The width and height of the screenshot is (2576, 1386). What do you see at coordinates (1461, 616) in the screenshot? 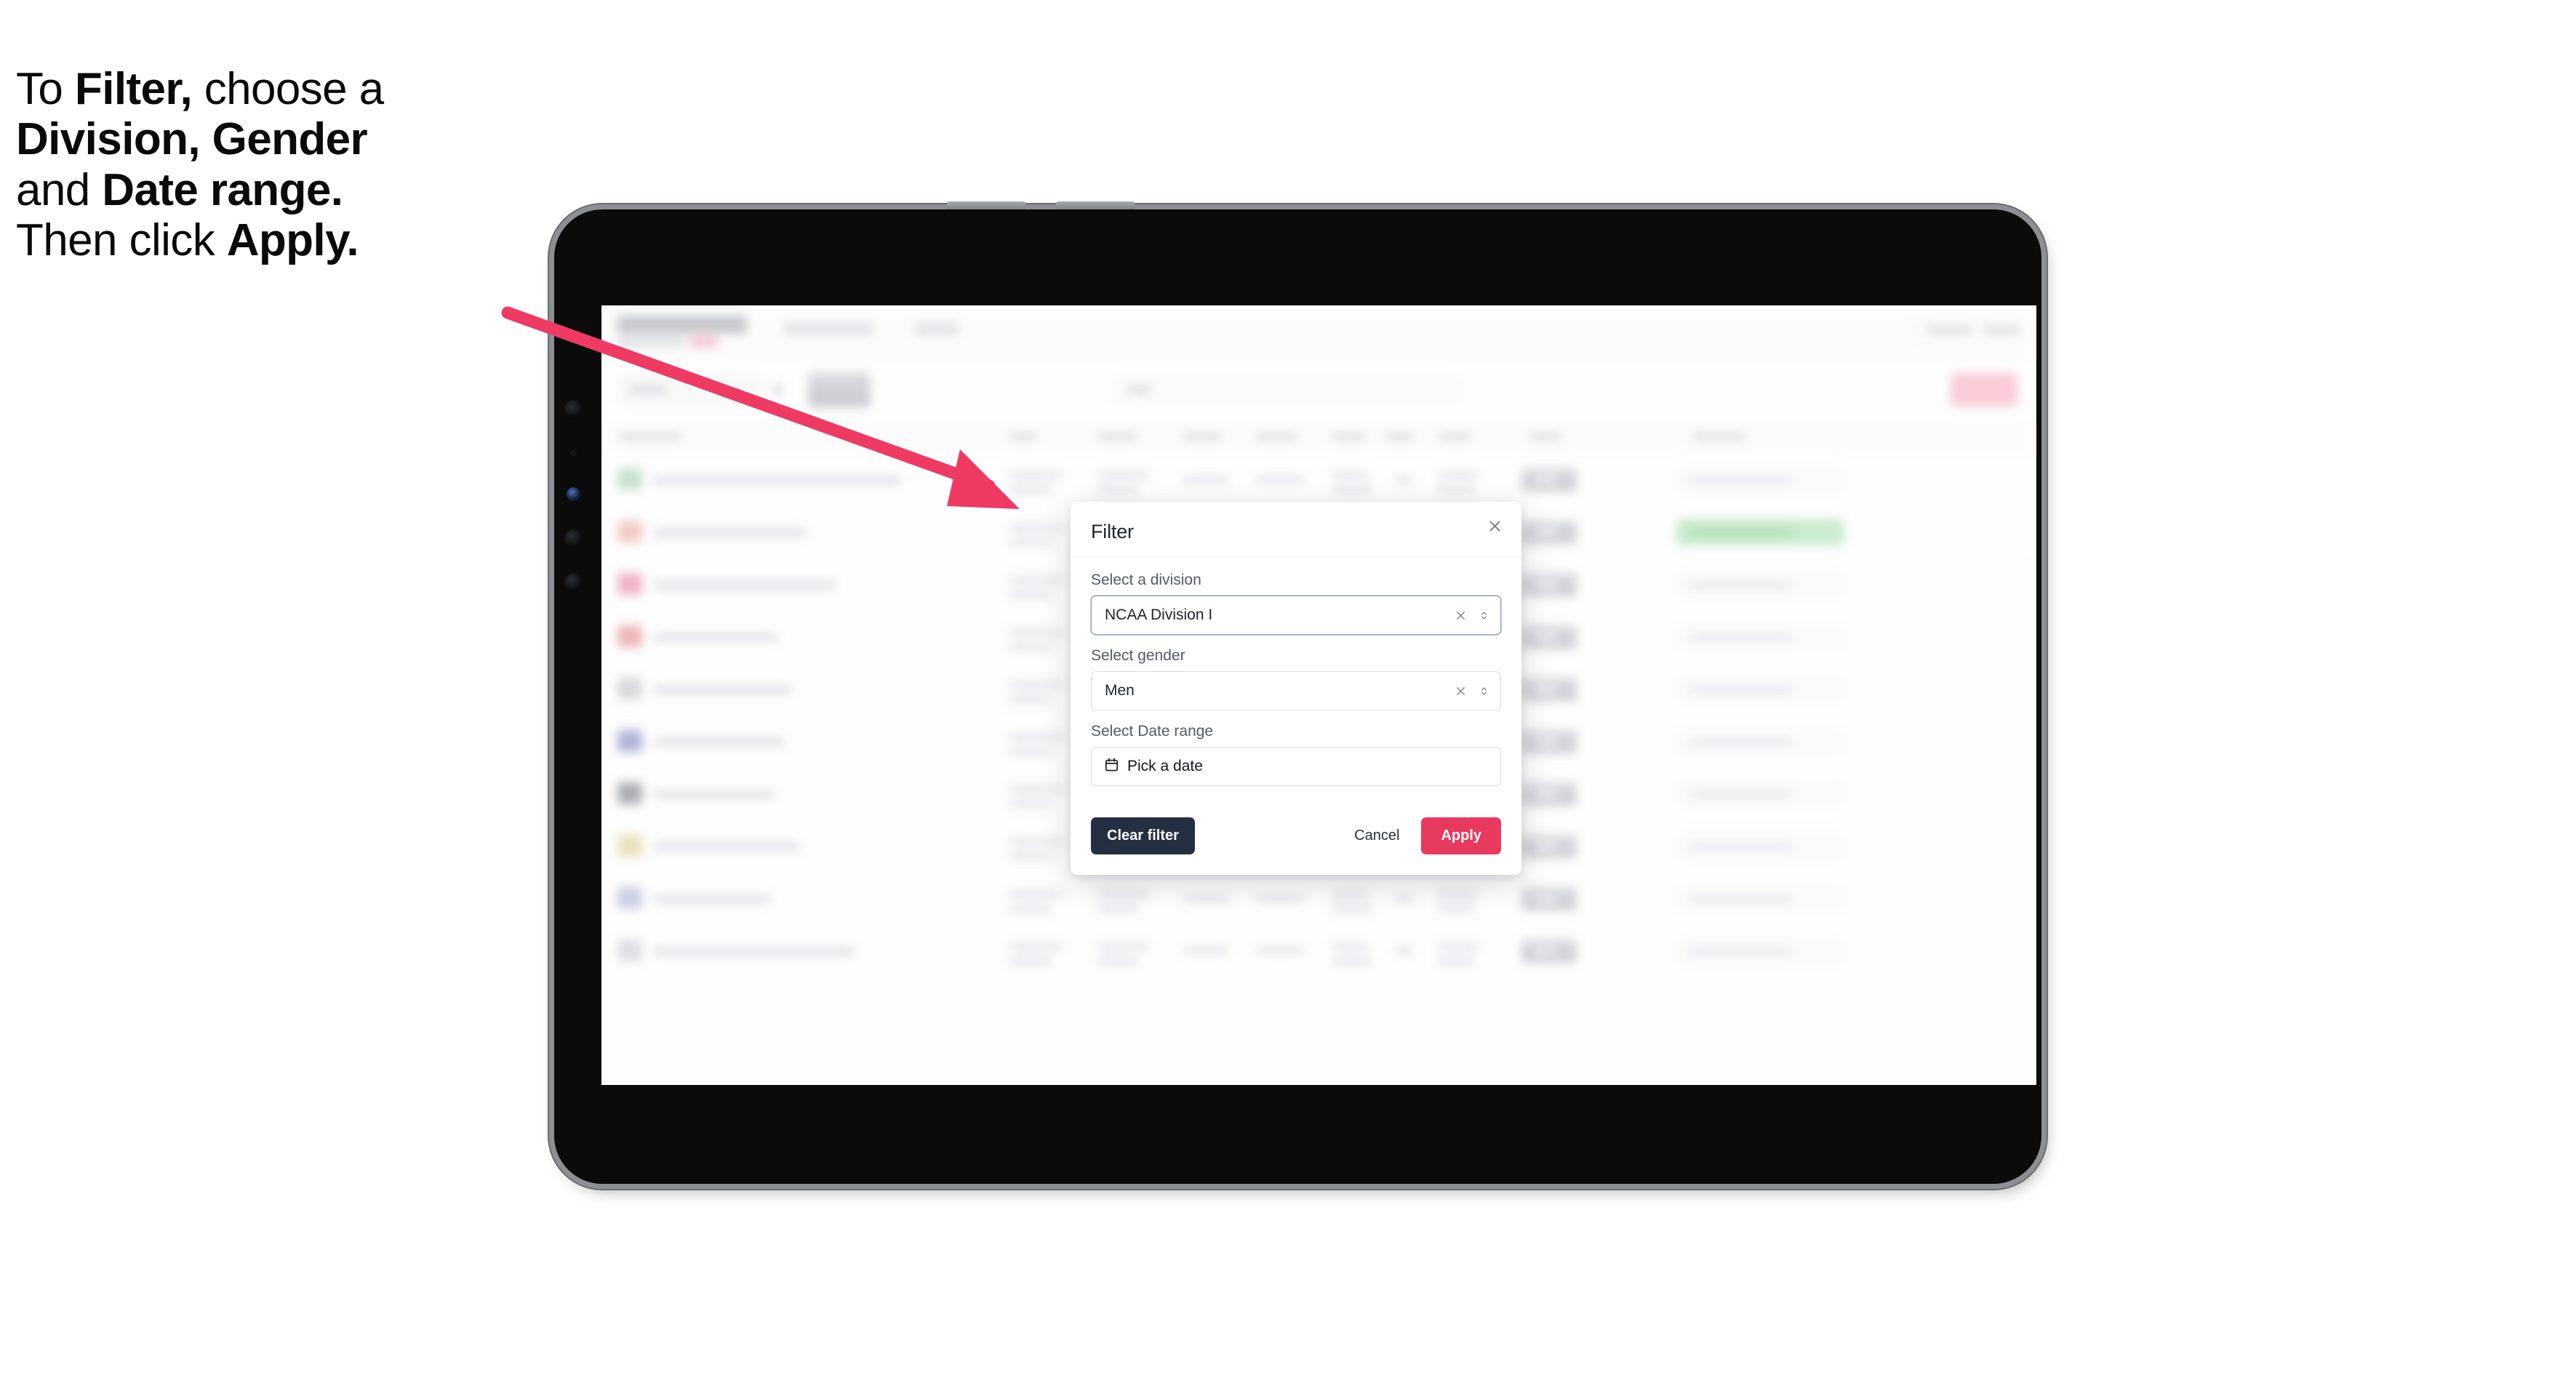
I see `clear-division-icon` at bounding box center [1461, 616].